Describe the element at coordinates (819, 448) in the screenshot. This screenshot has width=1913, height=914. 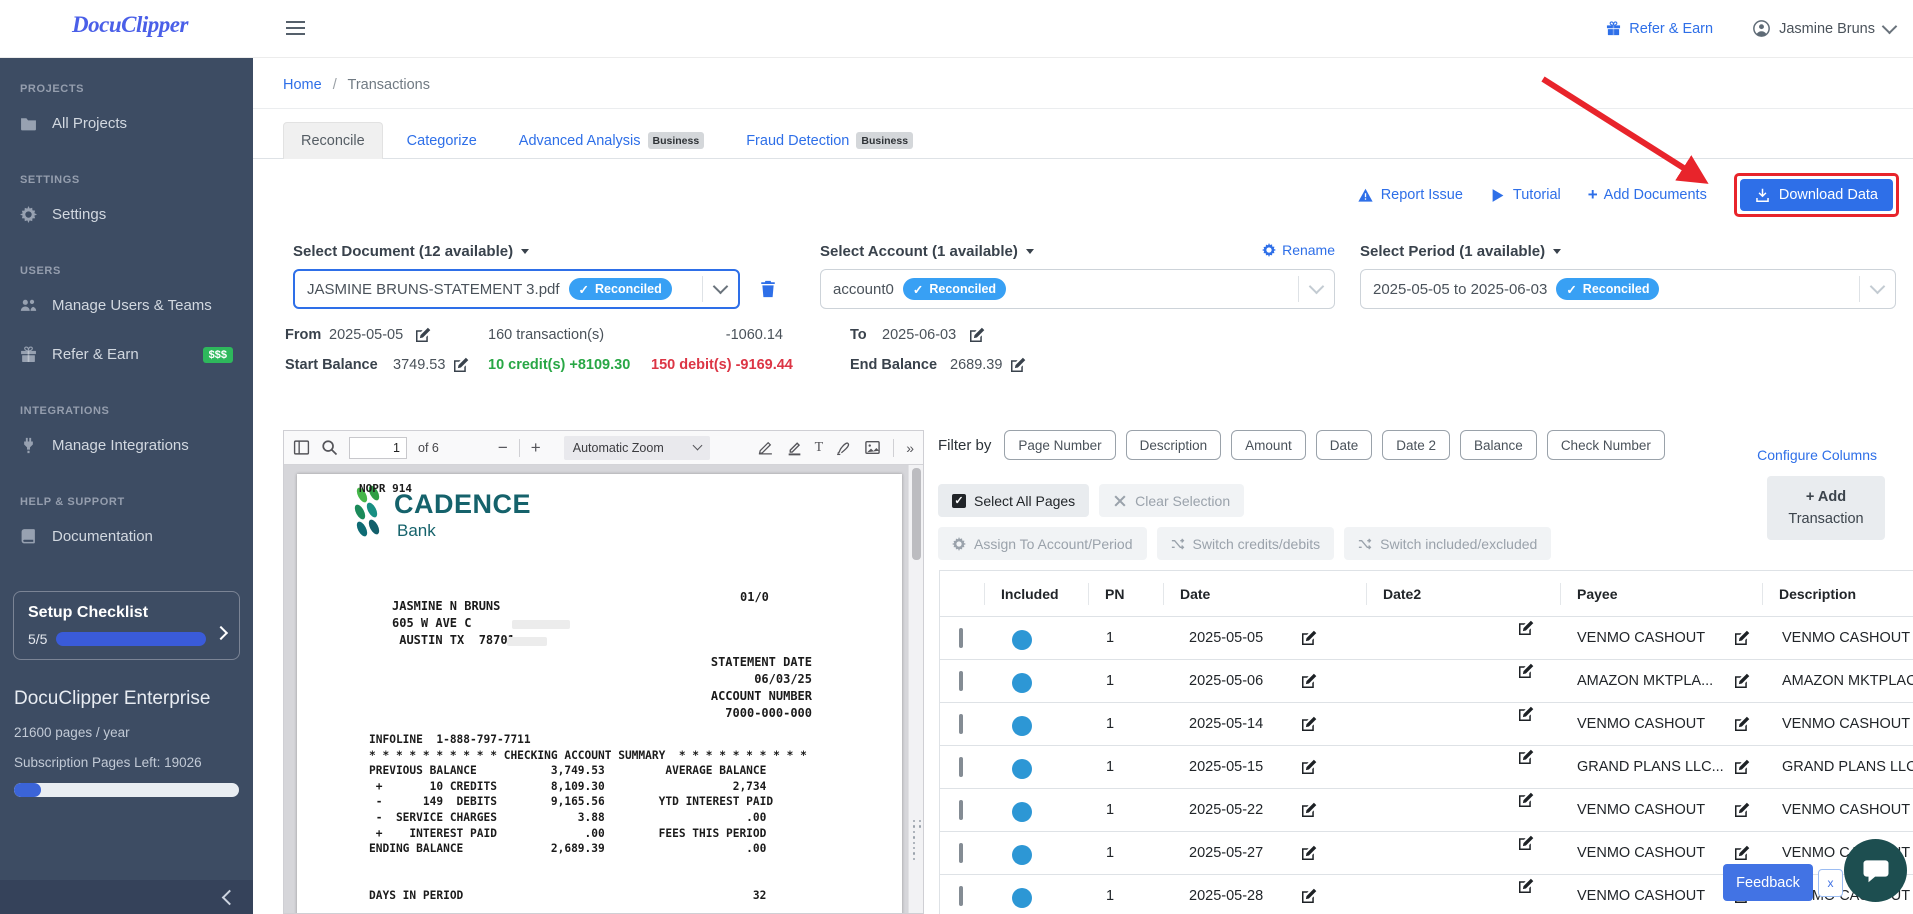
I see `add-text-icon: T` at that location.